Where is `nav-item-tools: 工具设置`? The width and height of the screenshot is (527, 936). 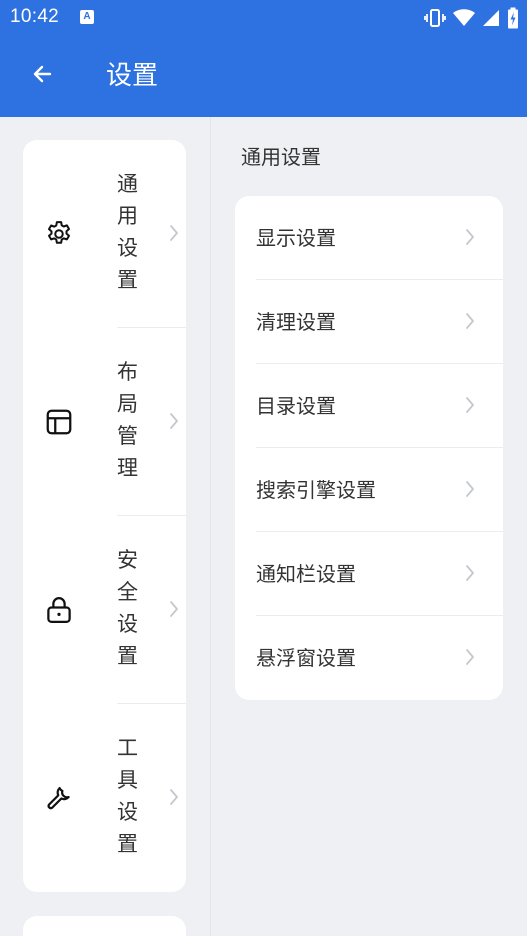 nav-item-tools: 工具设置 is located at coordinates (104, 798).